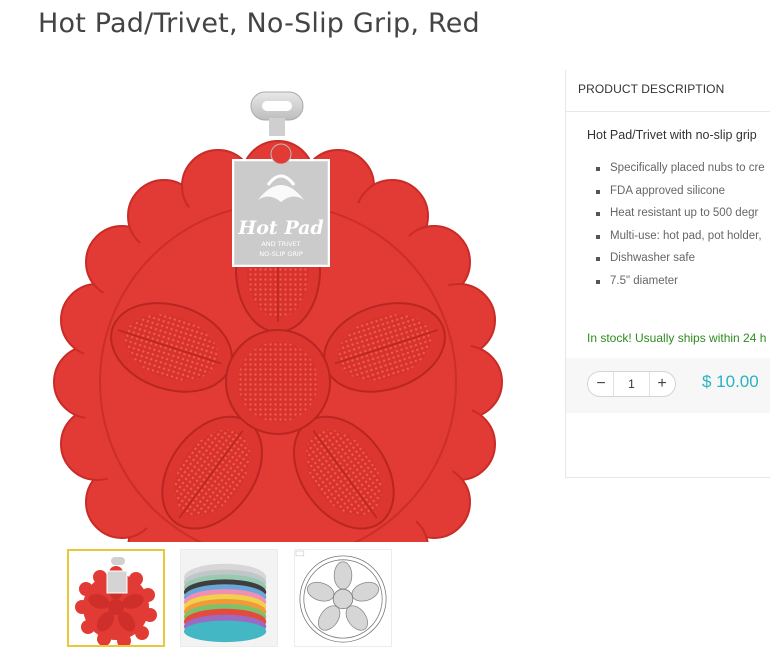 The width and height of the screenshot is (770, 663). I want to click on line-drawing-thumb-image, so click(341, 596).